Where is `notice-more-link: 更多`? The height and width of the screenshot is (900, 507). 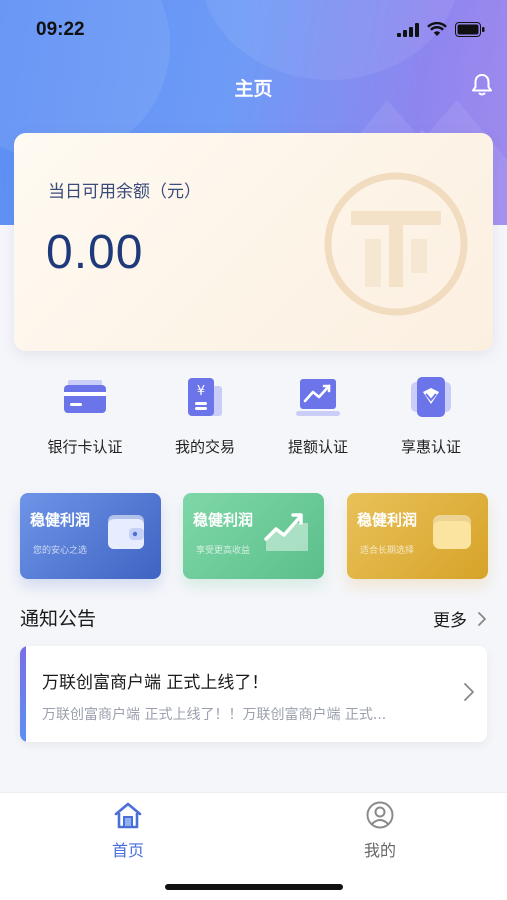
notice-more-link: 更多 is located at coordinates (460, 618).